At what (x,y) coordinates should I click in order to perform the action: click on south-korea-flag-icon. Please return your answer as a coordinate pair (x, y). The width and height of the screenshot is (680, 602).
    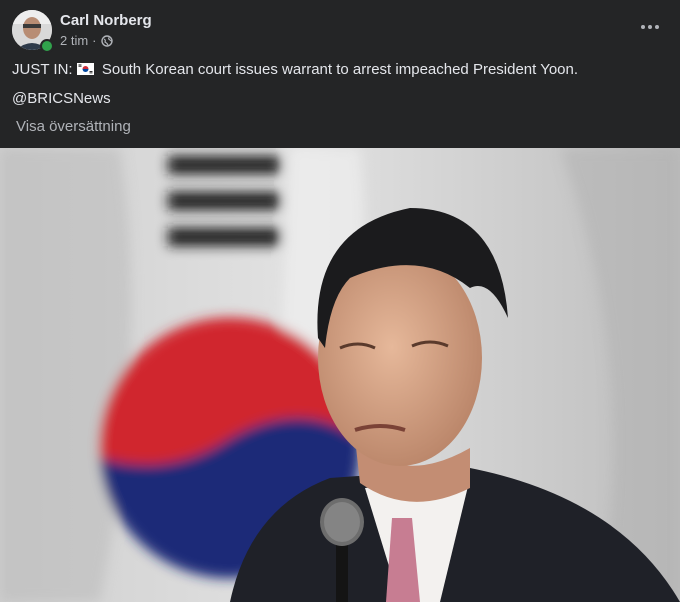
    Looking at the image, I should click on (85, 68).